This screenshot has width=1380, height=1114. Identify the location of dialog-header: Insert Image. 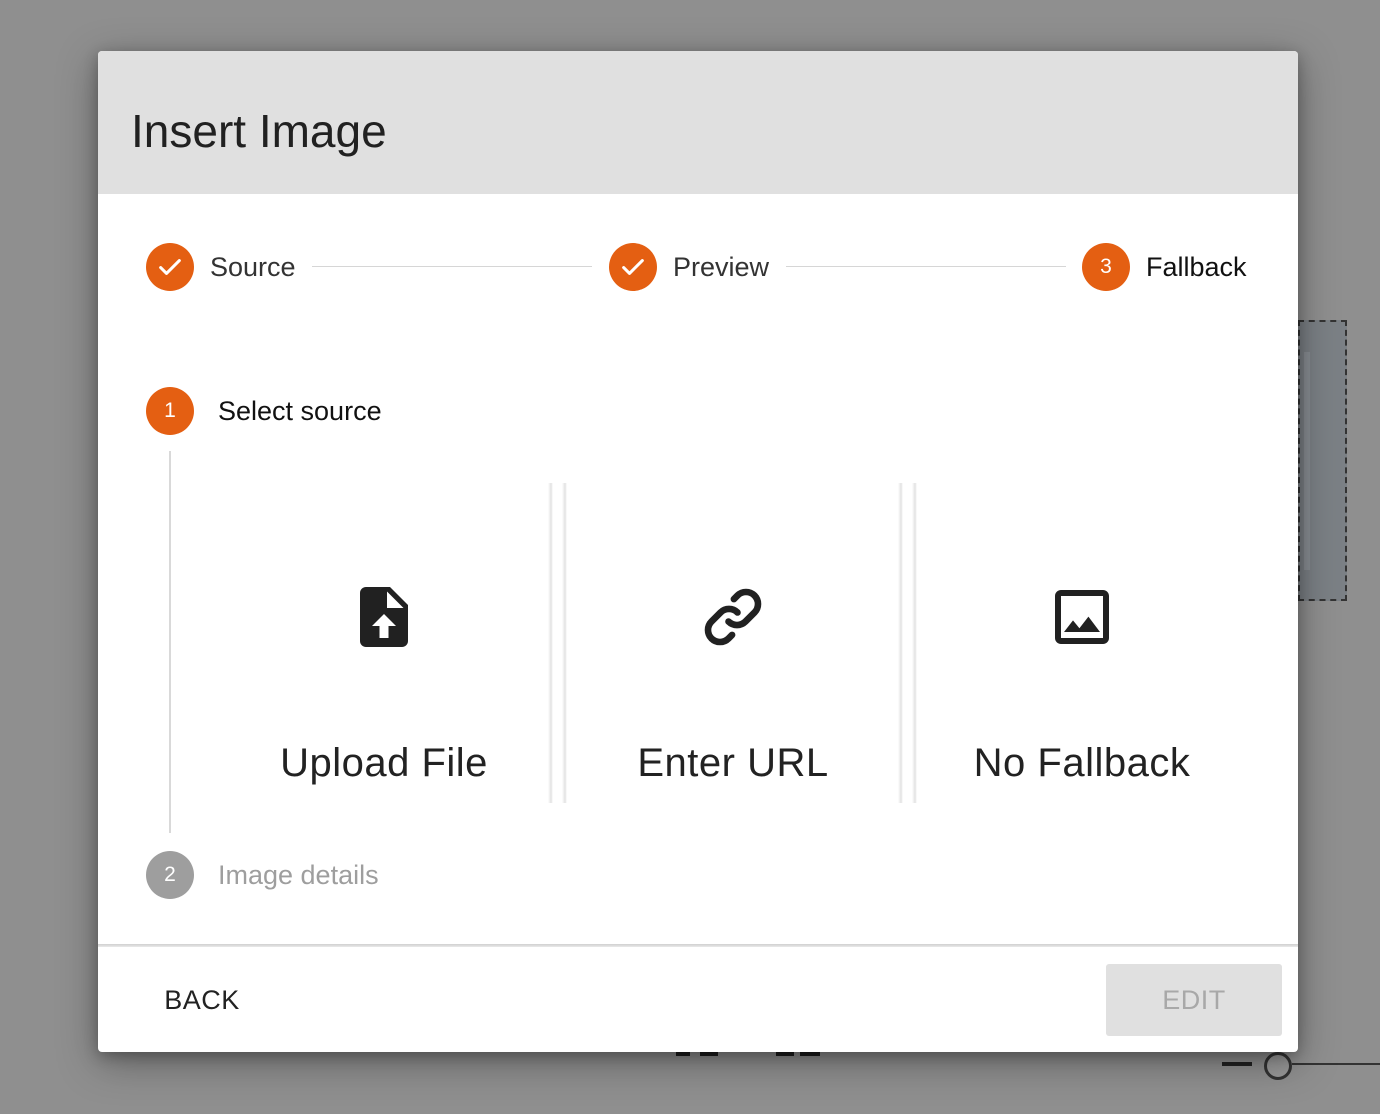
(698, 122).